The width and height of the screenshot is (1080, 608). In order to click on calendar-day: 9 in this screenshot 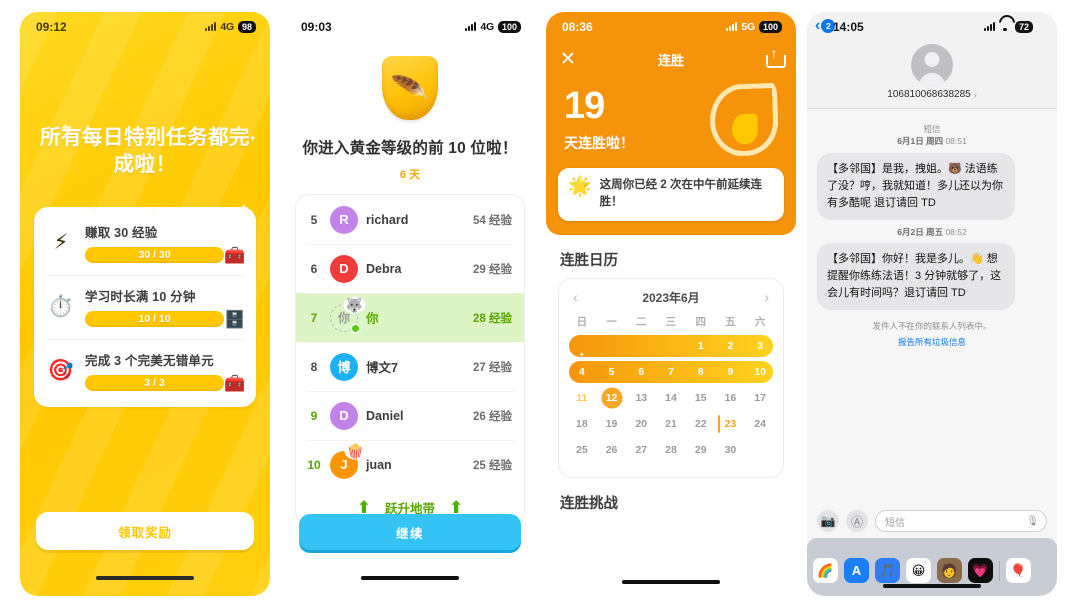, I will do `click(731, 372)`.